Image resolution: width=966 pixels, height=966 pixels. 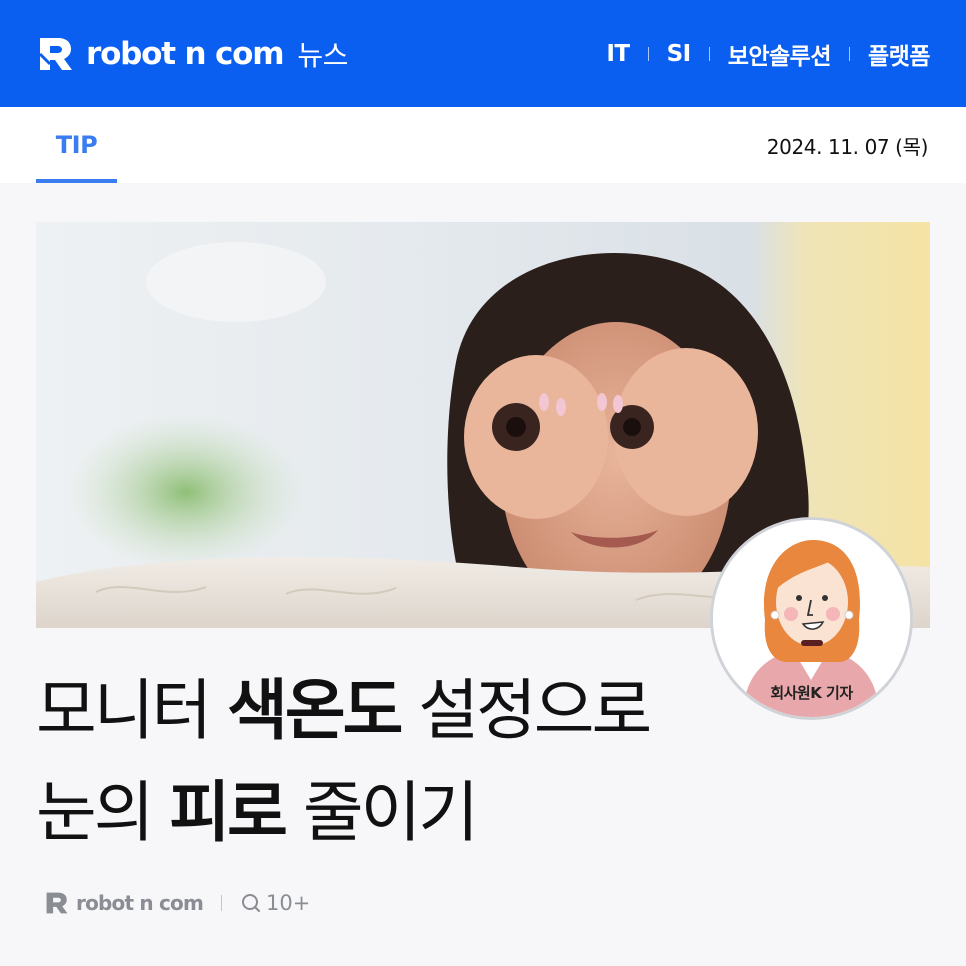 I want to click on tab-tip: TIP, so click(x=76, y=145).